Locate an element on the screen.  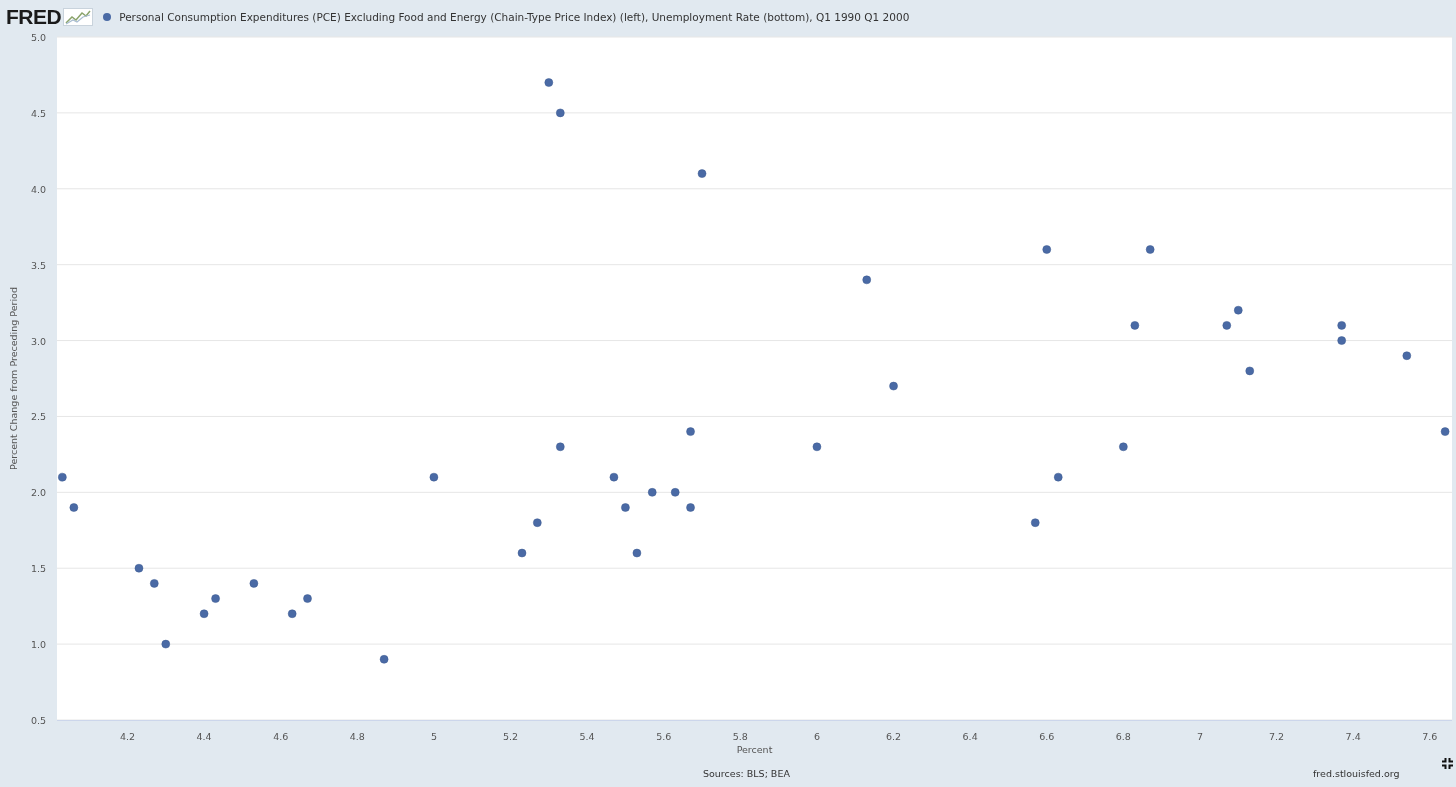
site-link: fred.stlouisfed.org is located at coordinates (1356, 773).